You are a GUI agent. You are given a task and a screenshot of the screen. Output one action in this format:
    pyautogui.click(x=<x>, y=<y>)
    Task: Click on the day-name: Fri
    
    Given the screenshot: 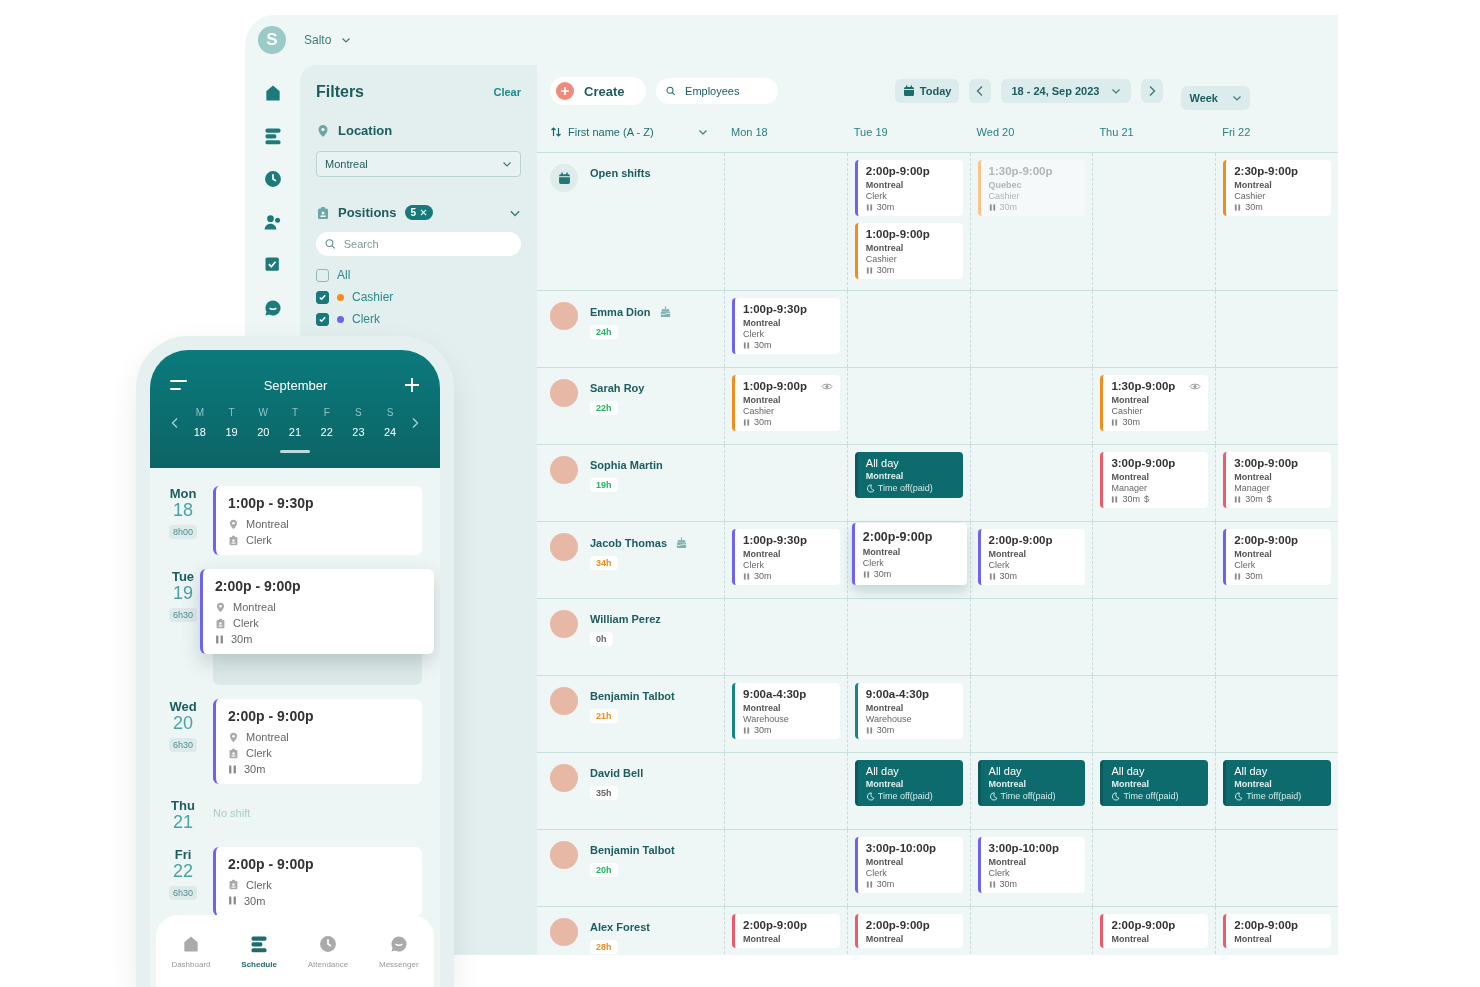 What is the action you would take?
    pyautogui.click(x=183, y=854)
    